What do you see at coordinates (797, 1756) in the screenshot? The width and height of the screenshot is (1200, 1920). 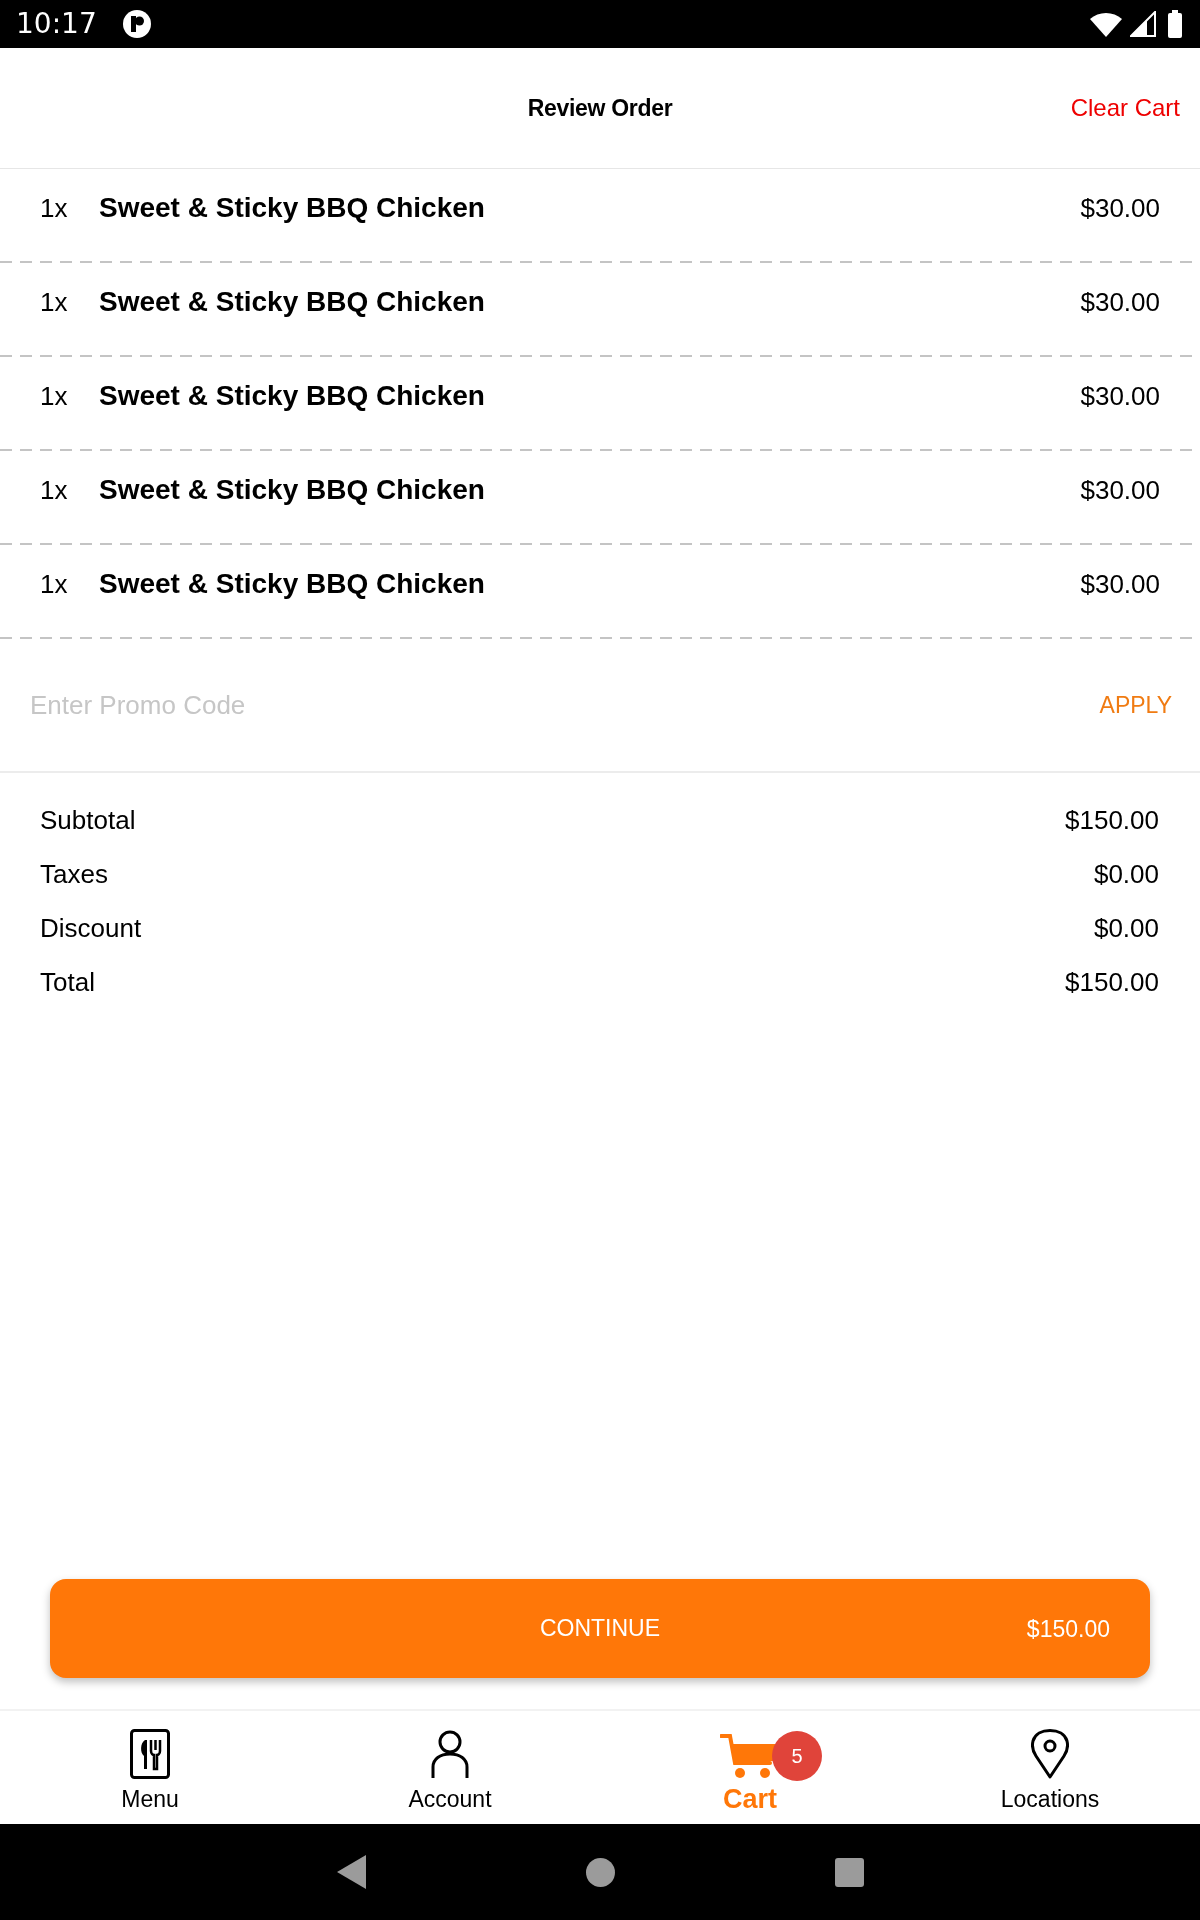 I see `cart-count-badge: 5` at bounding box center [797, 1756].